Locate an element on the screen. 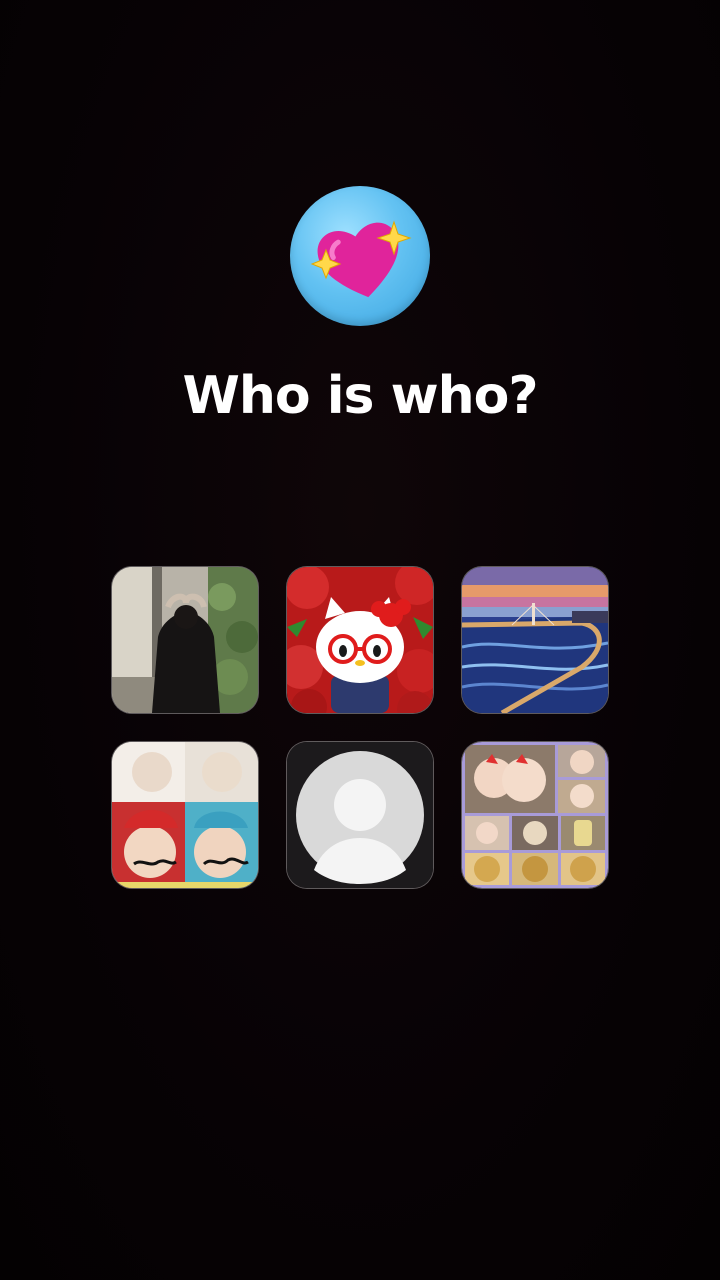 The image size is (720, 1280). avatar-default-placeholder is located at coordinates (360, 815).